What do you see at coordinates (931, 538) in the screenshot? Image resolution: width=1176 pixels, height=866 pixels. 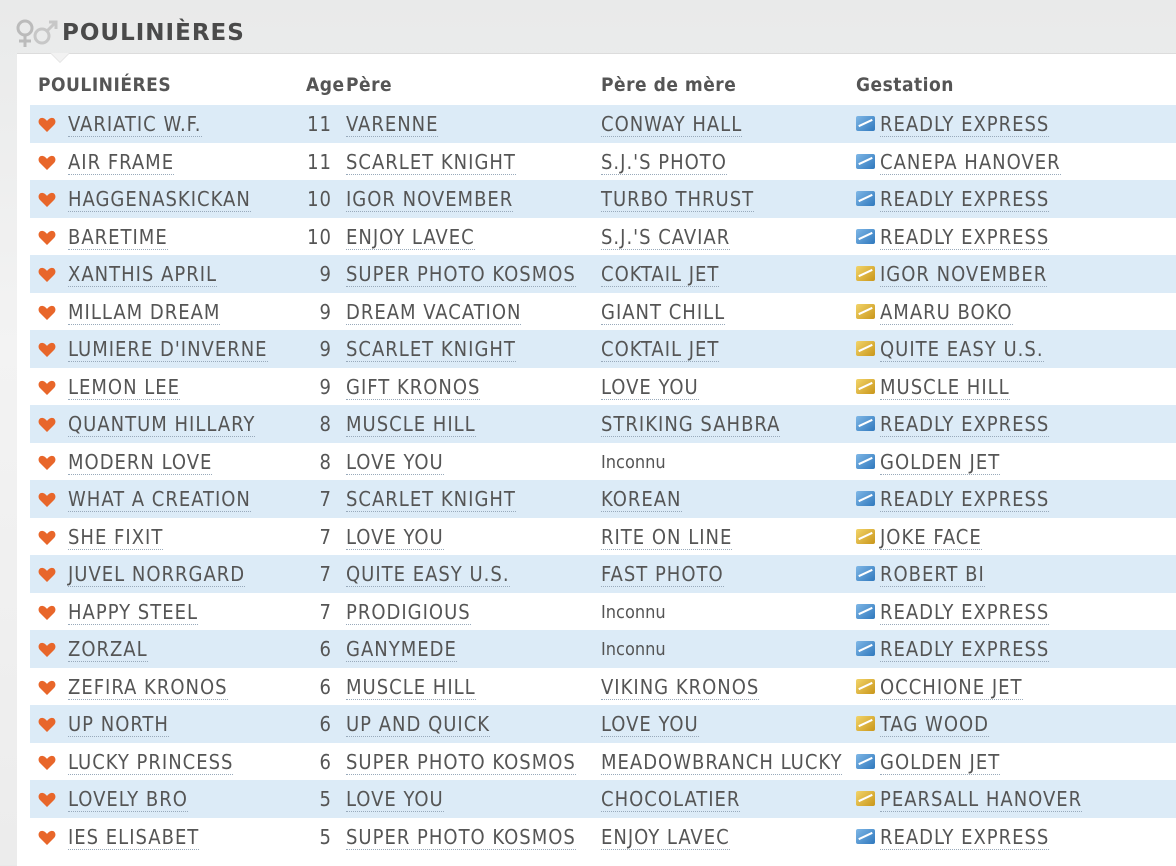 I see `gestation-stallion-link: JOKE FACE` at bounding box center [931, 538].